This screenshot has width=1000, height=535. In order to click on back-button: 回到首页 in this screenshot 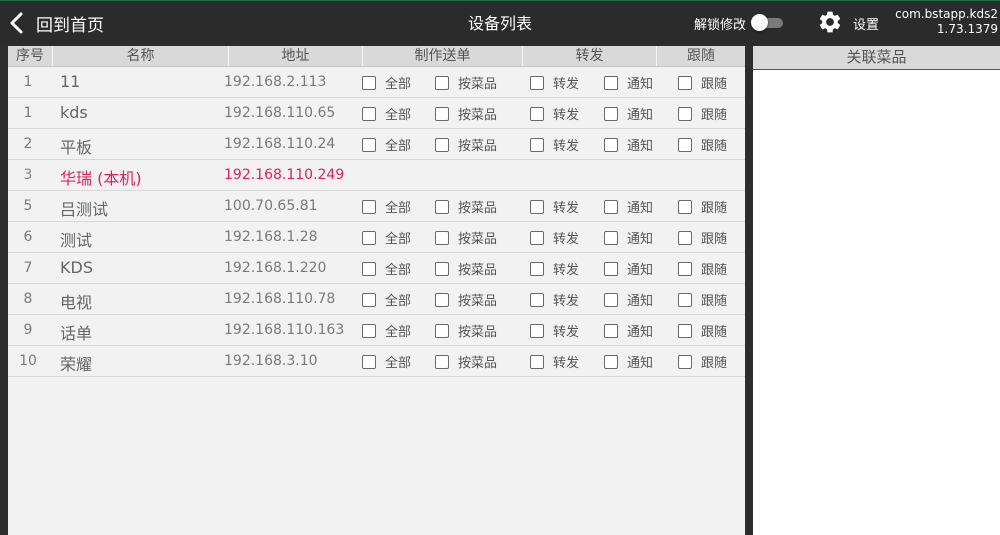, I will do `click(56, 23)`.